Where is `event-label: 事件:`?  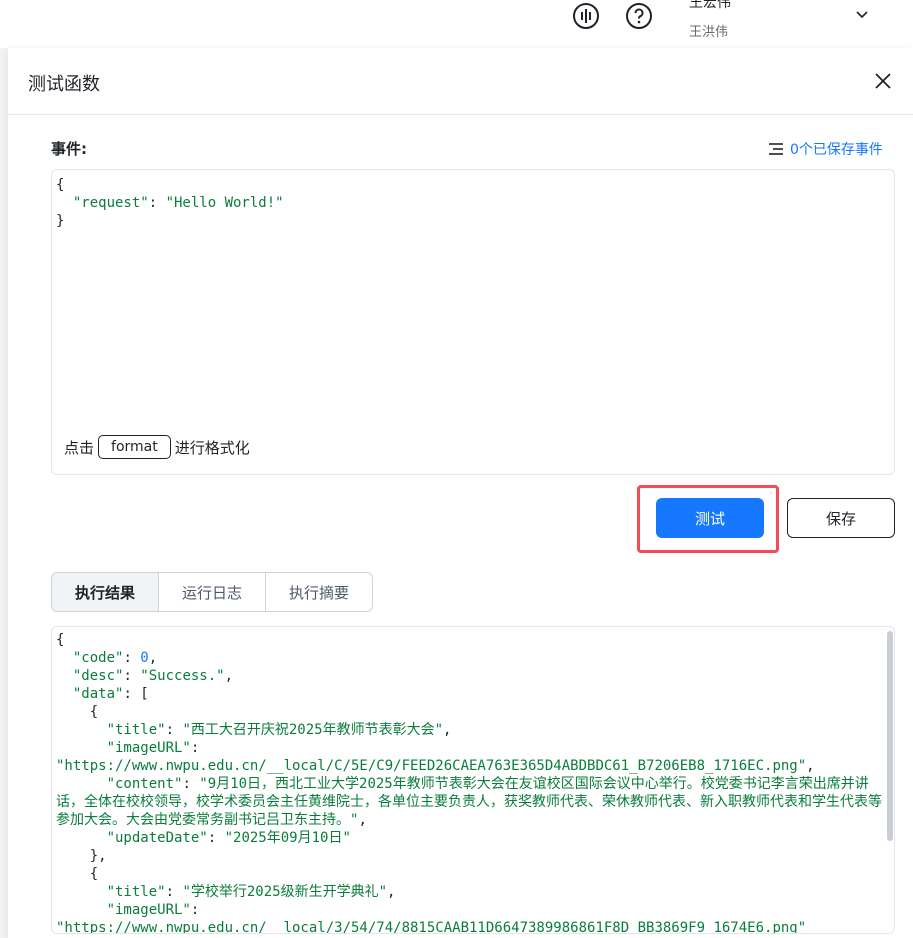
event-label: 事件: is located at coordinates (69, 149).